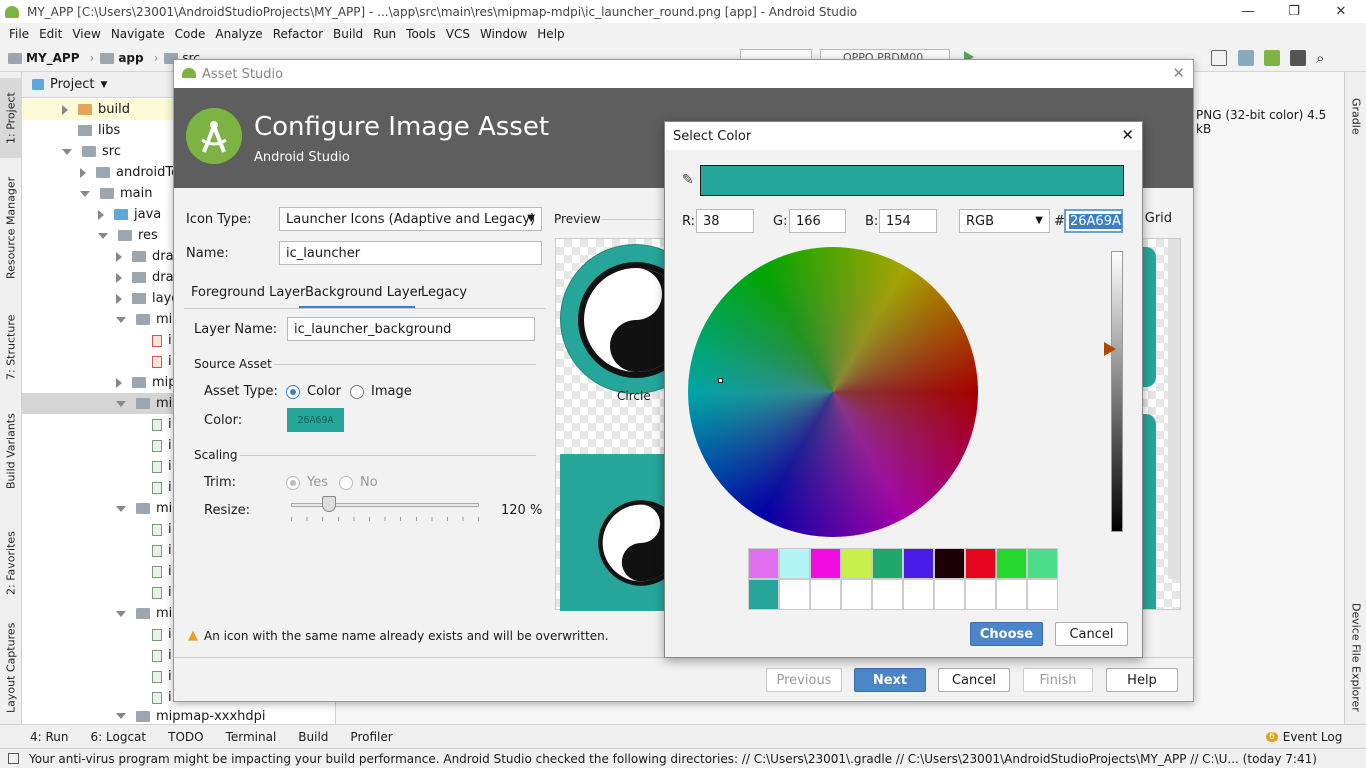  I want to click on menu-refactor: Refactor, so click(298, 34).